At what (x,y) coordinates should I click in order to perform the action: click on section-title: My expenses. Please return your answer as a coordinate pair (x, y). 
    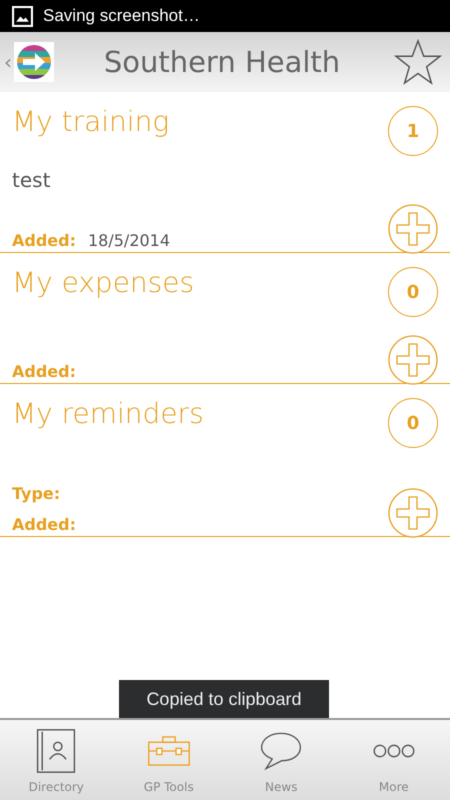
    Looking at the image, I should click on (103, 283).